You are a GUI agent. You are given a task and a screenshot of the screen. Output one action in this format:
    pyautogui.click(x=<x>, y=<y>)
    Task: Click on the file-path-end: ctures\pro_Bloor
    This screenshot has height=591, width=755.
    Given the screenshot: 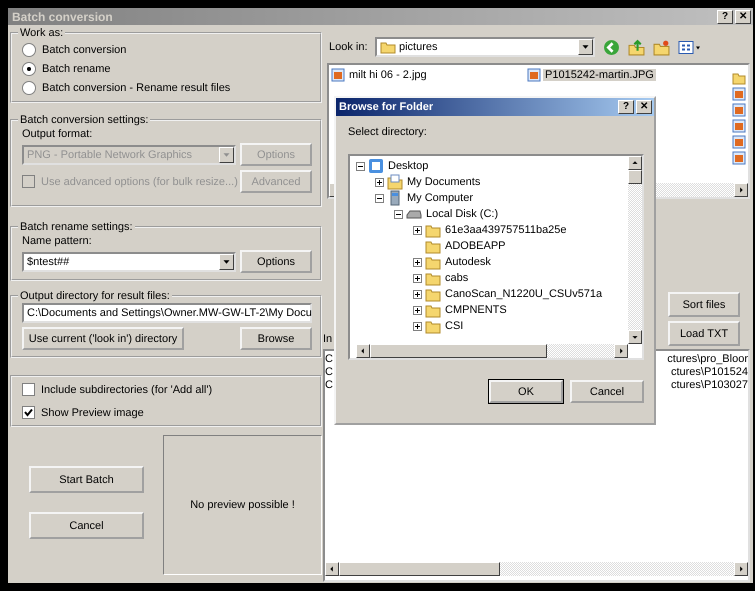 What is the action you would take?
    pyautogui.click(x=707, y=359)
    